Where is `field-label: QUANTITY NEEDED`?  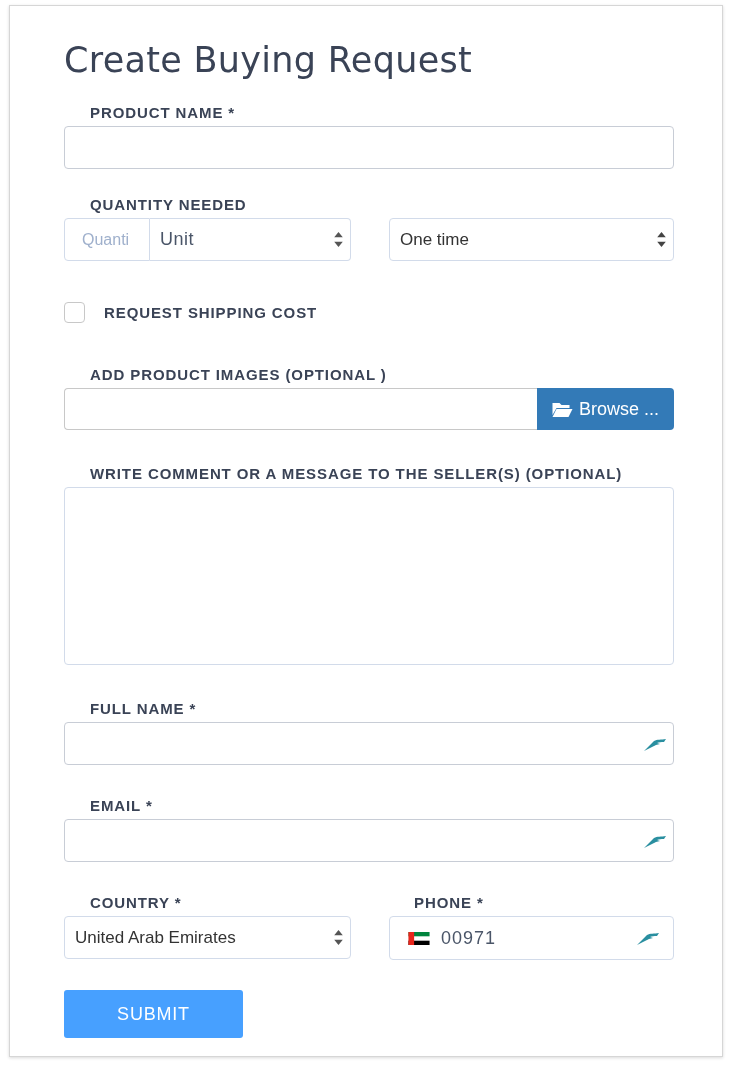 field-label: QUANTITY NEEDED is located at coordinates (168, 204).